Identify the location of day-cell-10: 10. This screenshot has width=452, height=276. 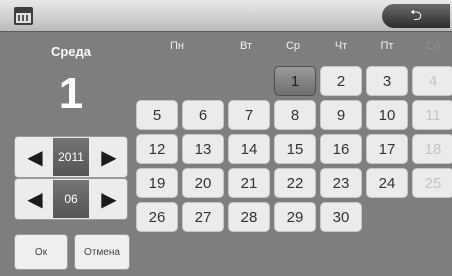
(387, 115).